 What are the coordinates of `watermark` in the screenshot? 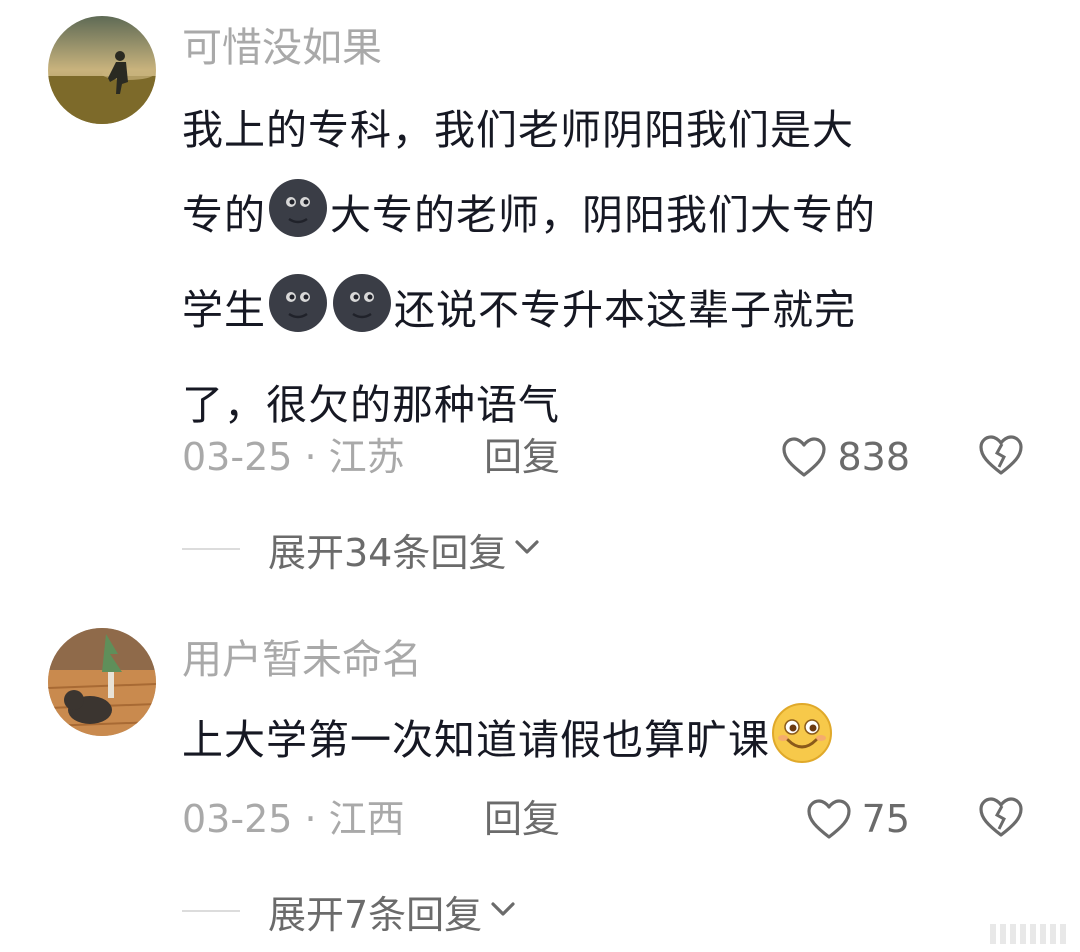 It's located at (1028, 934).